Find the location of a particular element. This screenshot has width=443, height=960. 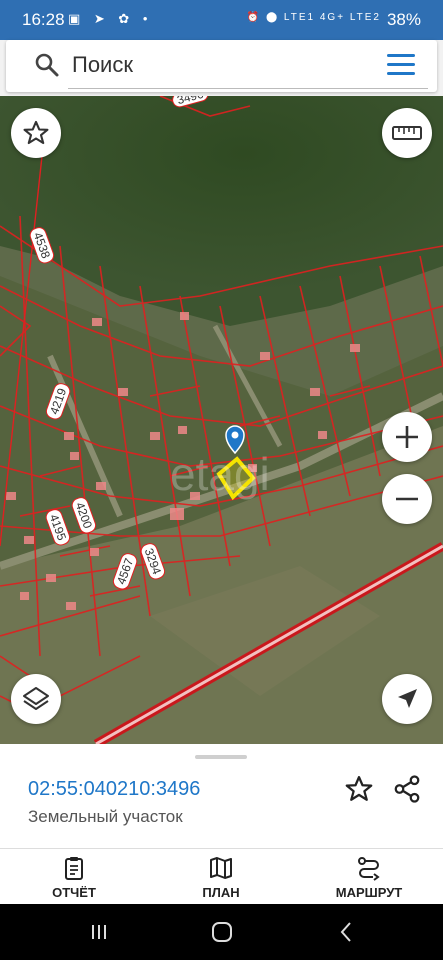

zoom-out-button is located at coordinates (407, 499).